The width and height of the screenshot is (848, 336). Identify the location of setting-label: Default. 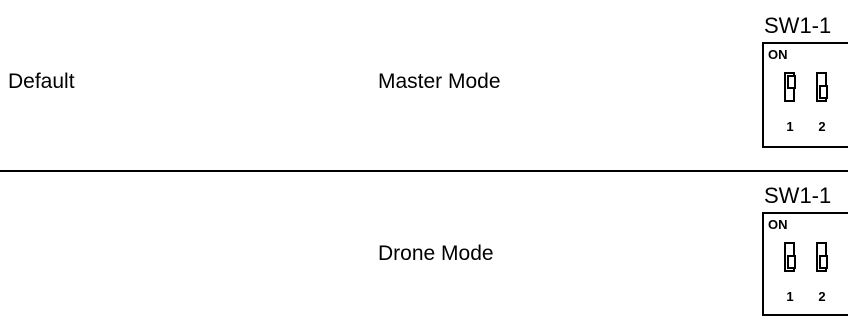
(41, 81).